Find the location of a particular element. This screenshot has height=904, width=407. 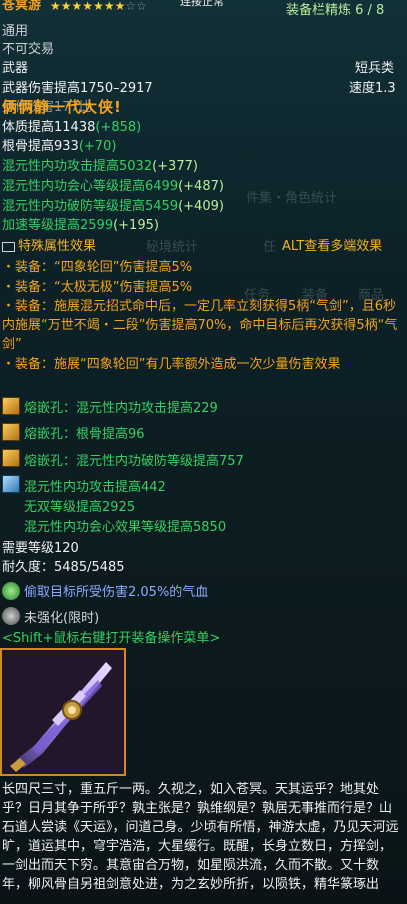

socket-1: 熔嵌孔：混元性内功攻击提高229 is located at coordinates (121, 408).